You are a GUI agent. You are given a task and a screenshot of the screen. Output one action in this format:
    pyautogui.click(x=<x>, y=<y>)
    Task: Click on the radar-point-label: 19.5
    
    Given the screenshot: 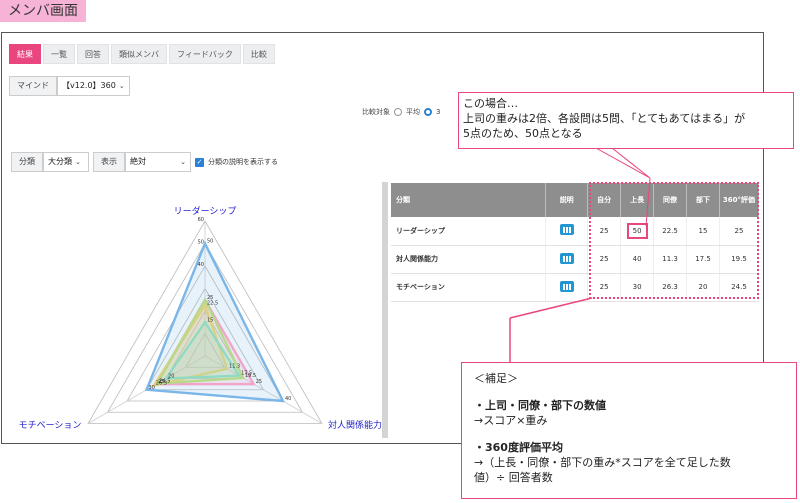 What is the action you would take?
    pyautogui.click(x=250, y=376)
    